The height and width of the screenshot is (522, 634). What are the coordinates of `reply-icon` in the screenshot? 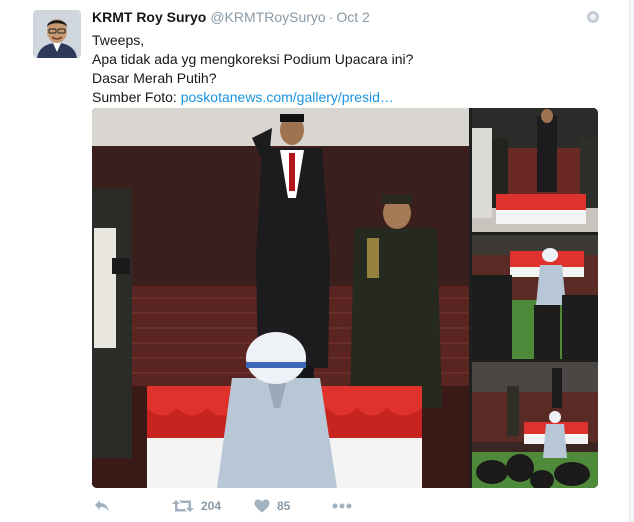 It's located at (102, 506).